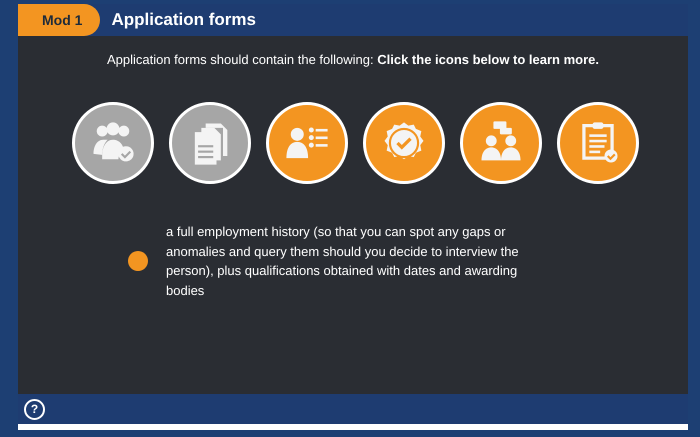 This screenshot has width=700, height=437. I want to click on page-title: Application forms, so click(183, 20).